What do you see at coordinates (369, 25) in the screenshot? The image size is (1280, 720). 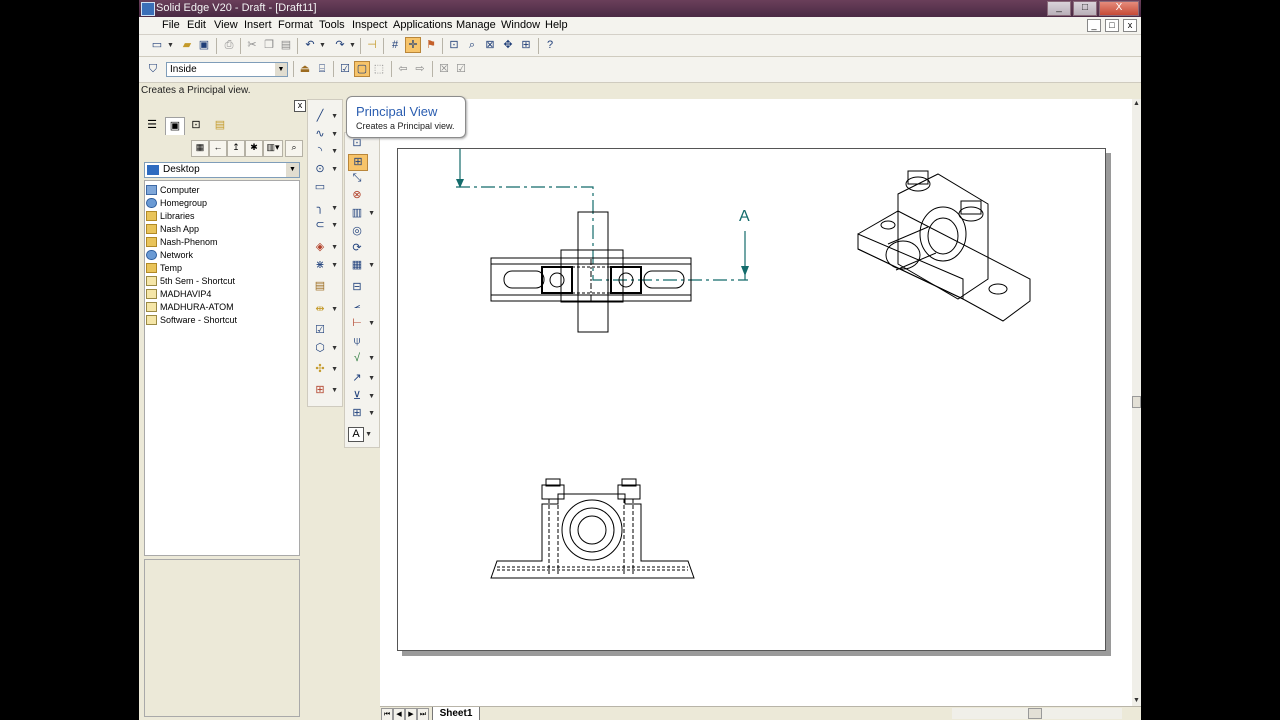 I see `menu-inspect: Inspect` at bounding box center [369, 25].